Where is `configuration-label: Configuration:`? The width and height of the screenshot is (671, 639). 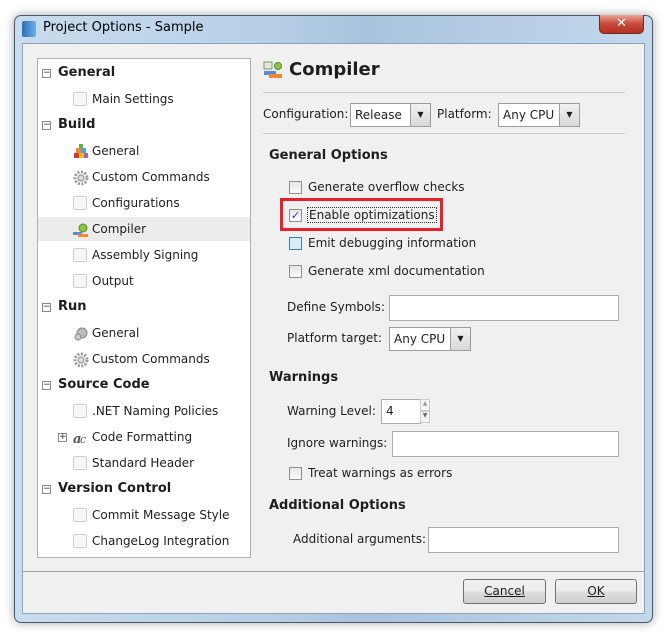 configuration-label: Configuration: is located at coordinates (306, 114).